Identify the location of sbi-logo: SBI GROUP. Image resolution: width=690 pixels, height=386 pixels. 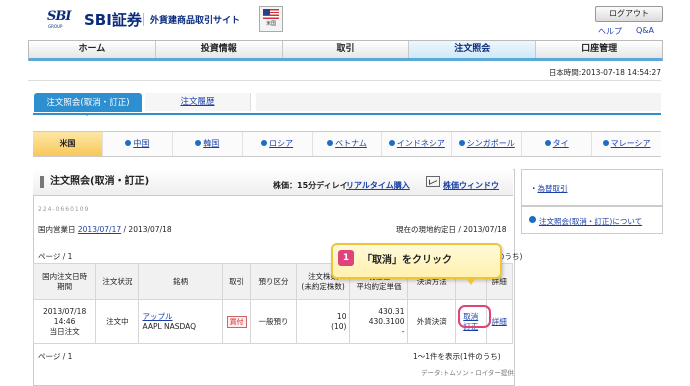
(65, 19).